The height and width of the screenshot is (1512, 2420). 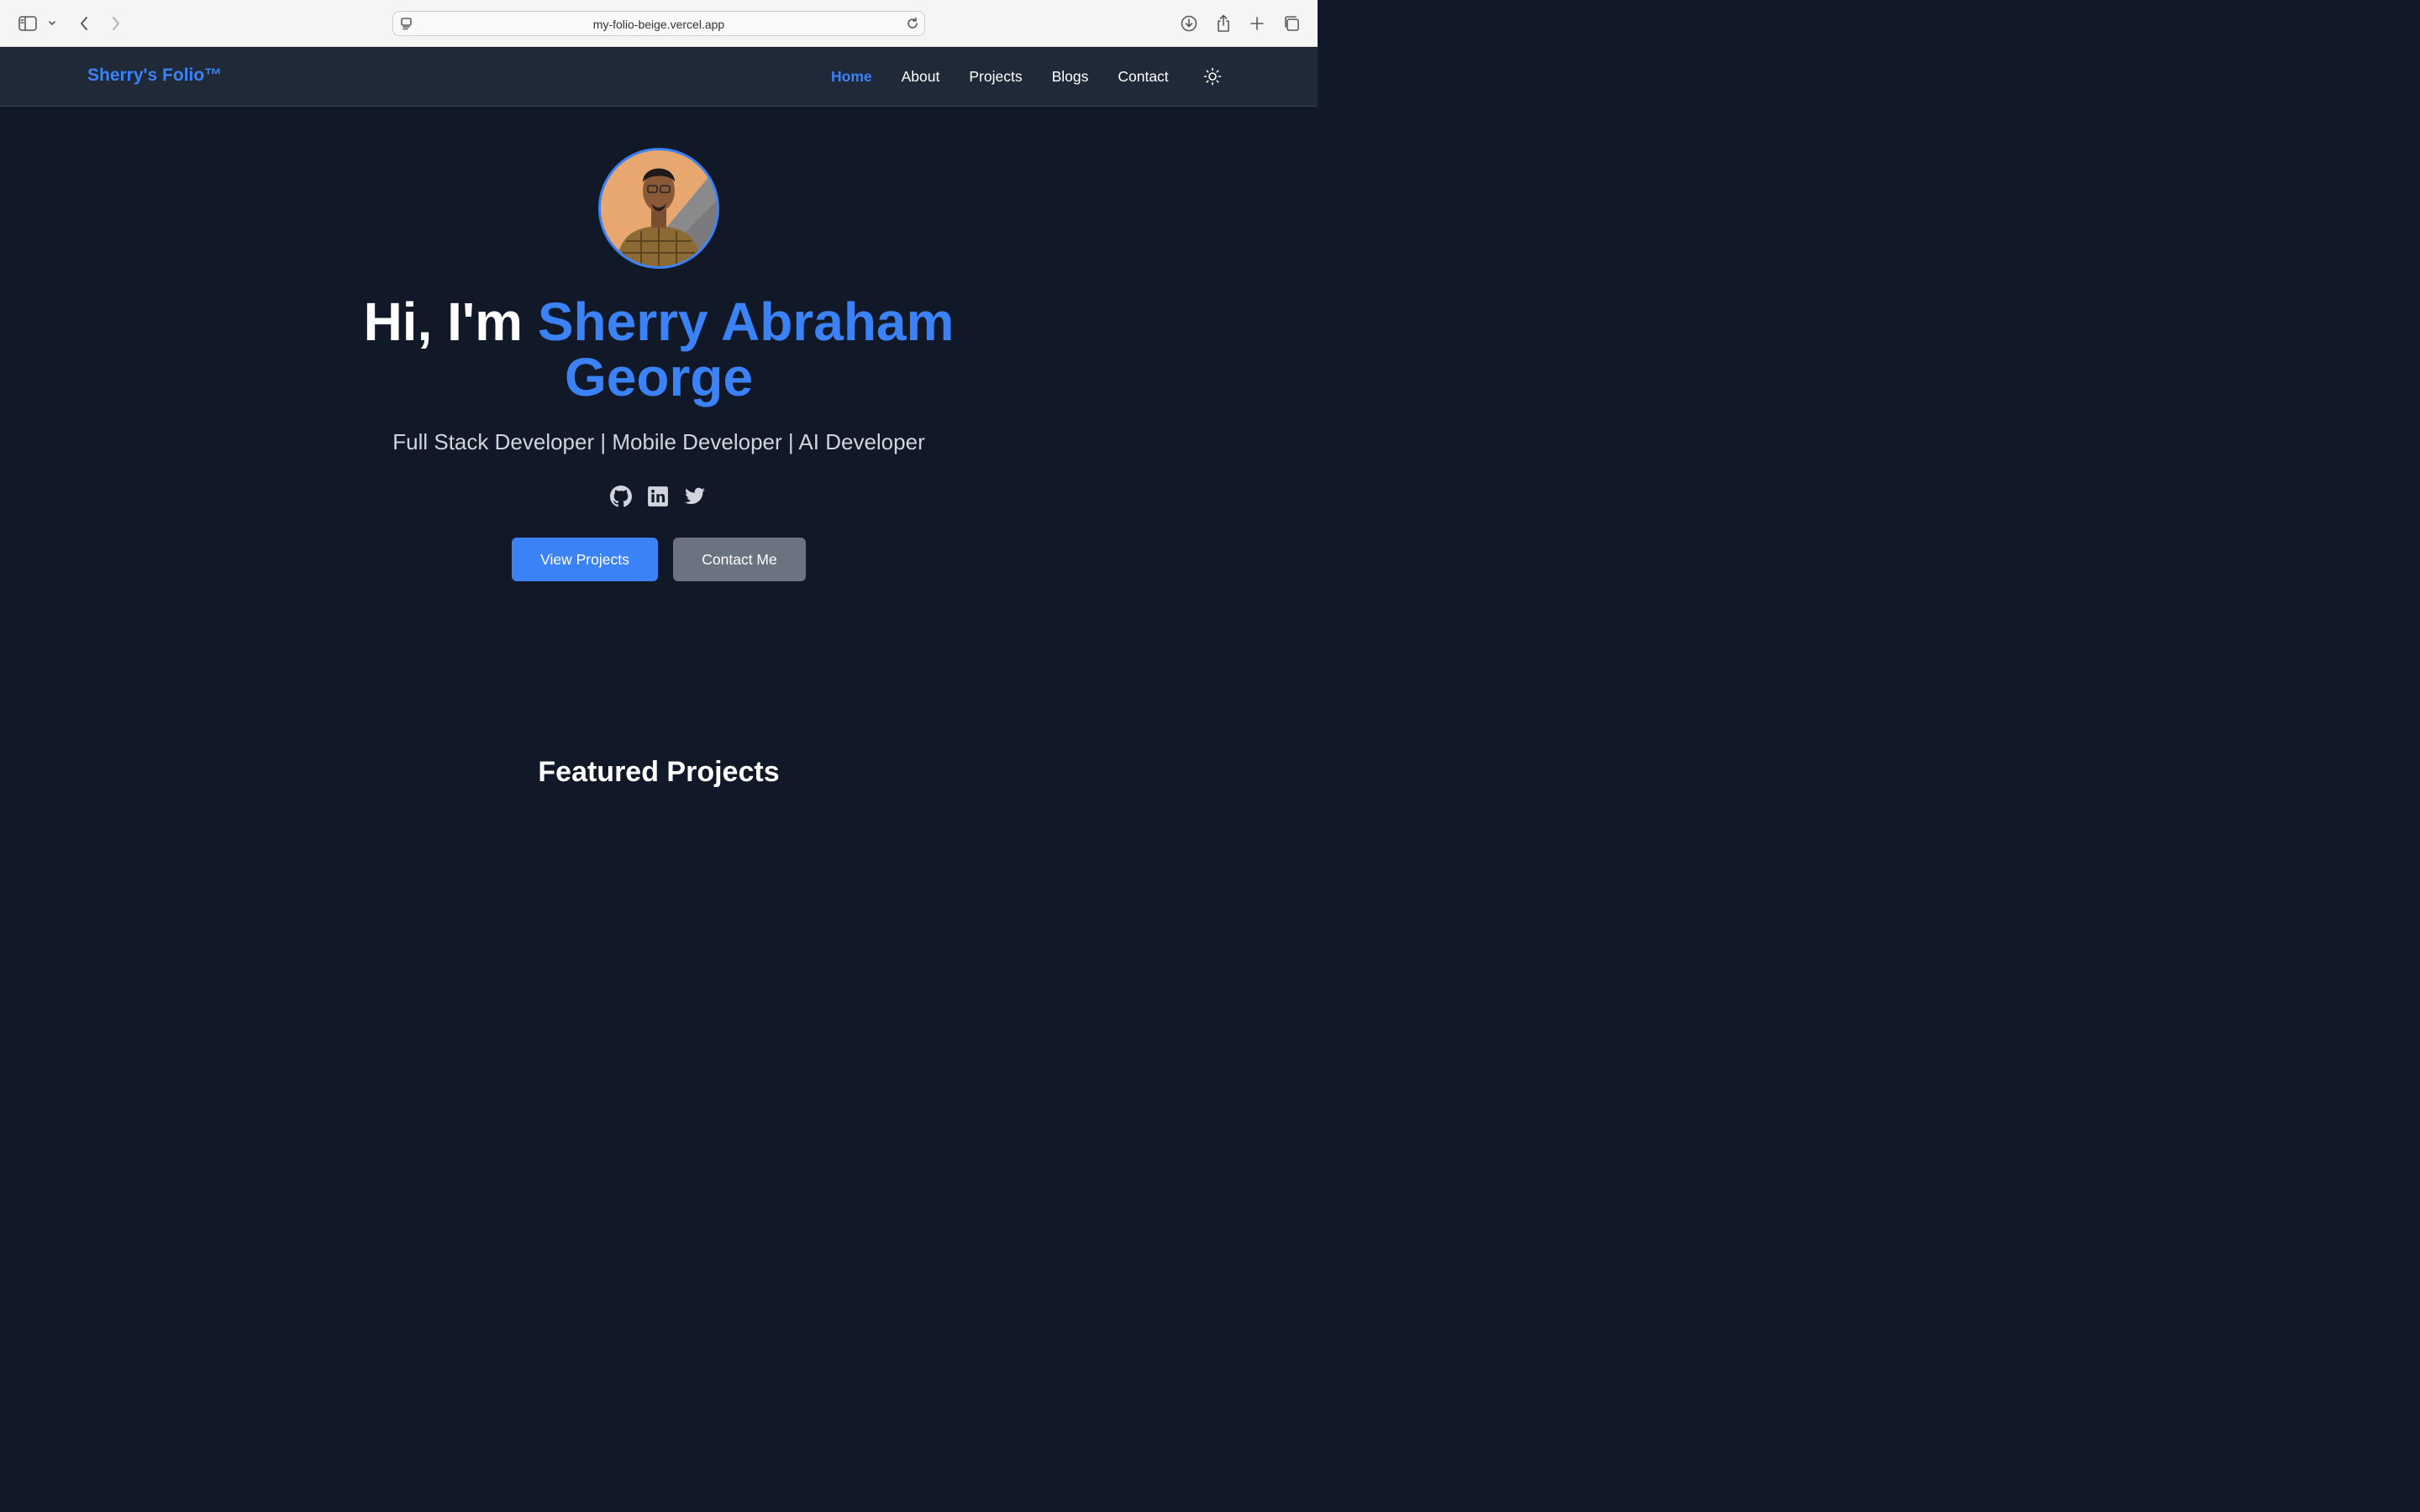 I want to click on hero-name-line2: George, so click(x=659, y=377).